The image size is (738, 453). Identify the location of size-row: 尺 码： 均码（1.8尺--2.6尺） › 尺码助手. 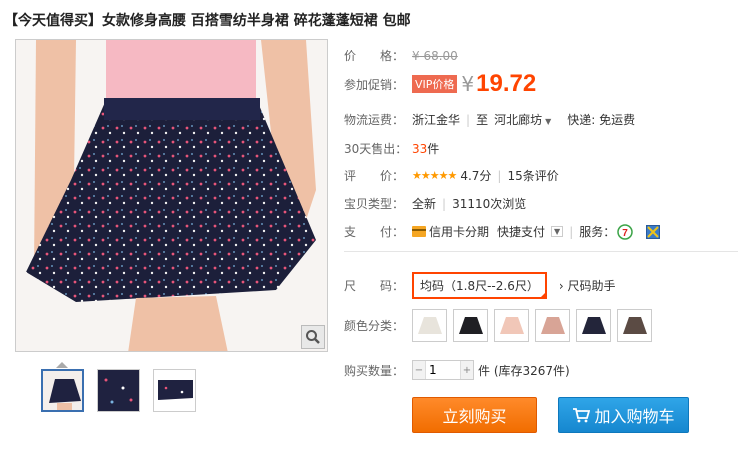
(480, 285).